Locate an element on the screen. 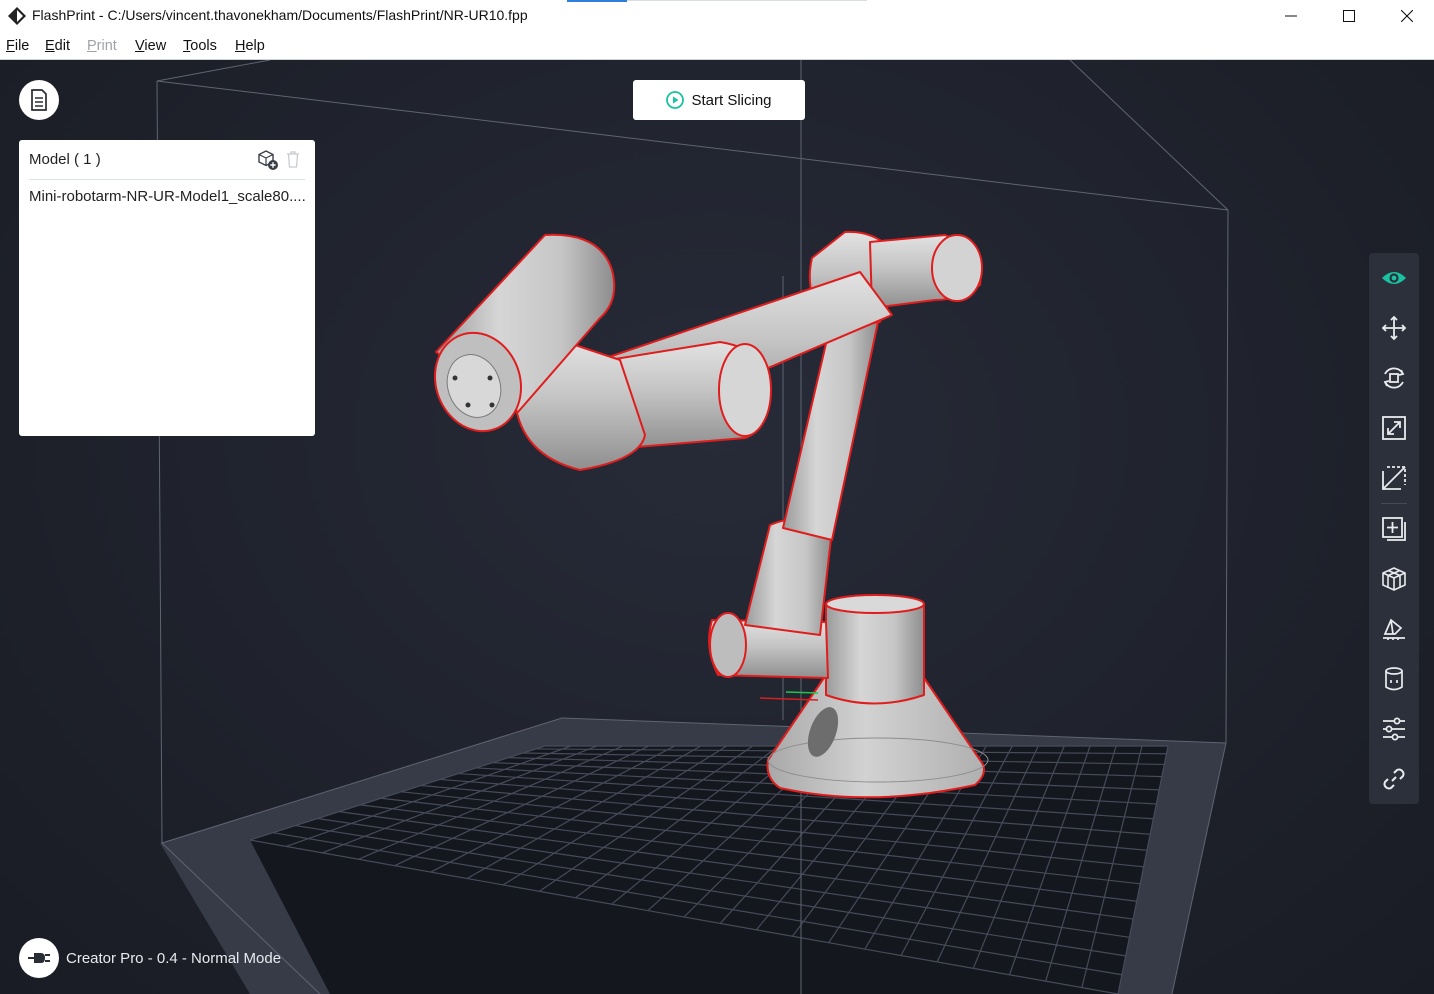  close-button is located at coordinates (1406, 16).